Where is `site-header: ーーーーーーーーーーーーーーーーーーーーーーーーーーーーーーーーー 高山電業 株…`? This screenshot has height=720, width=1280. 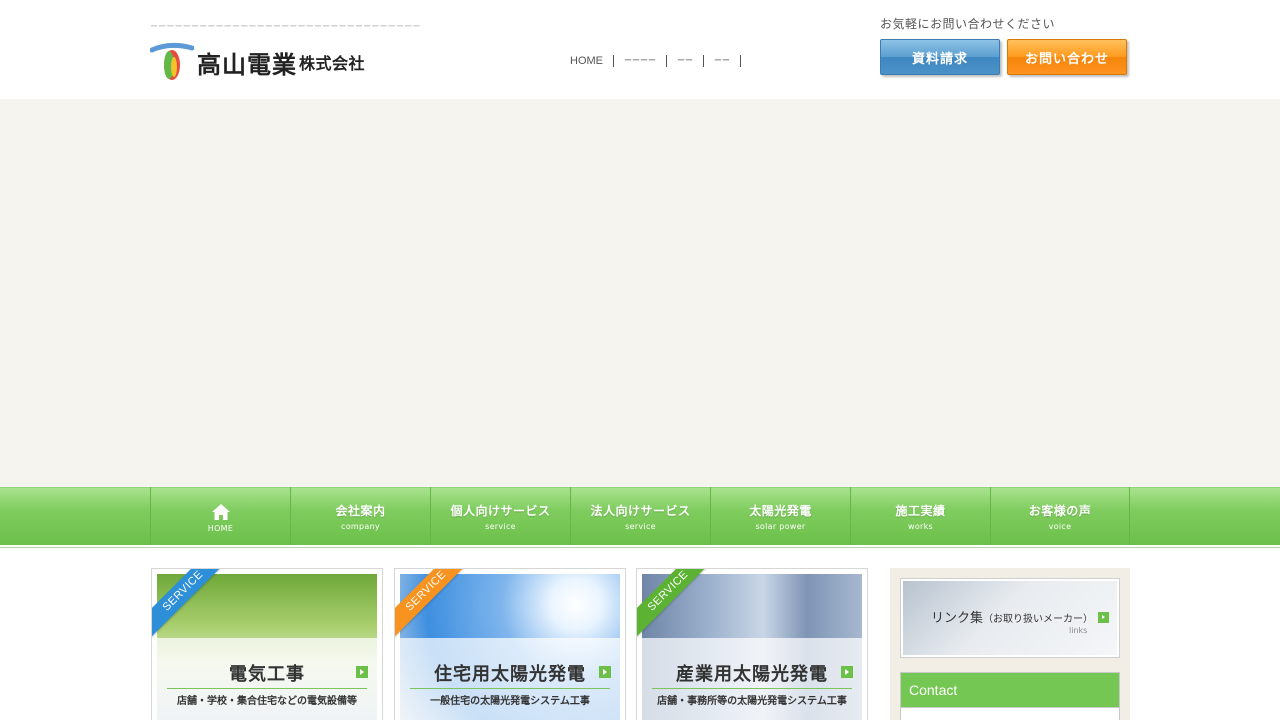 site-header: ーーーーーーーーーーーーーーーーーーーーーーーーーーーーーーーーー 高山電業 株… is located at coordinates (640, 49).